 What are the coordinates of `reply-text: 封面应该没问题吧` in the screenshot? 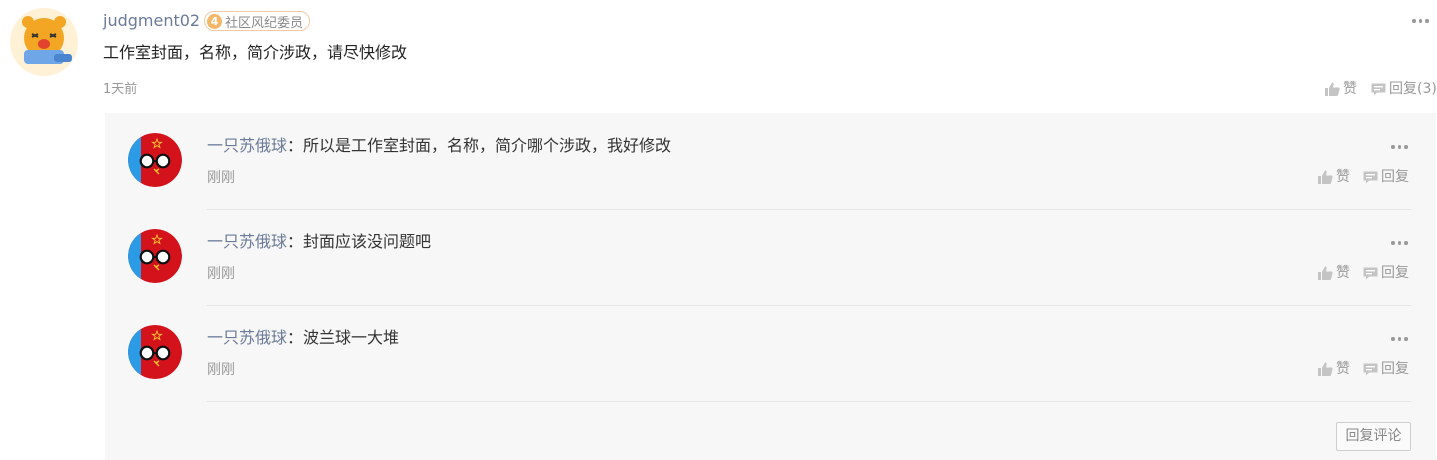 It's located at (367, 241).